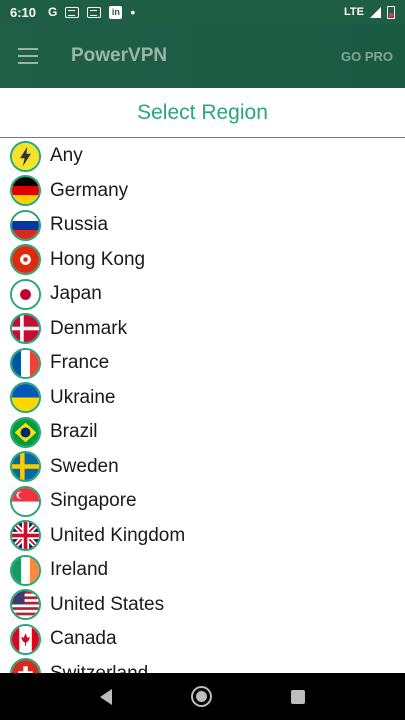 The image size is (405, 720). I want to click on japan-flag-icon, so click(25, 294).